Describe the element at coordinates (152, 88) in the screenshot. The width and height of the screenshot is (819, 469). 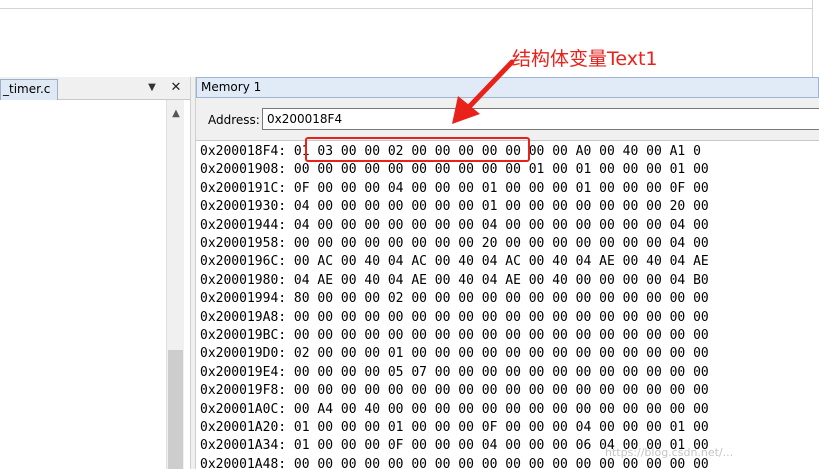
I see `pin-icon: ▼` at that location.